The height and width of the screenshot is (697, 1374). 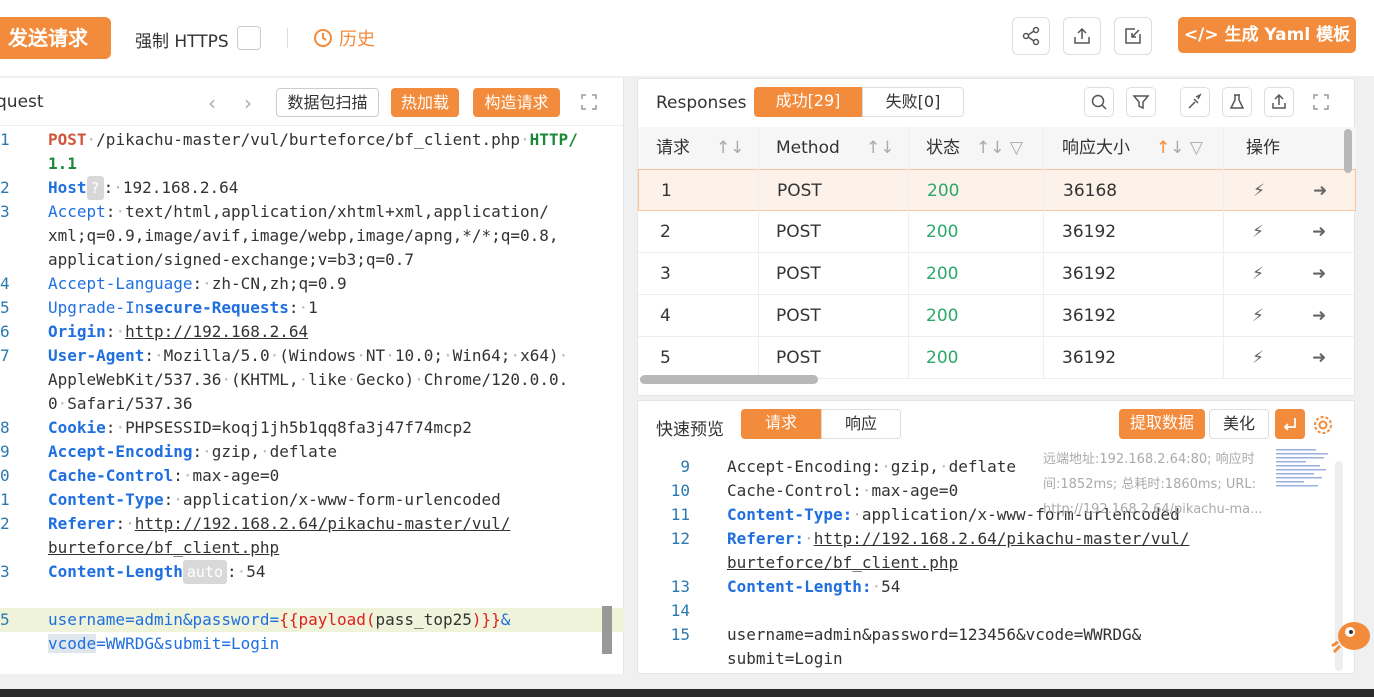 I want to click on cell-status: 200, so click(x=943, y=191).